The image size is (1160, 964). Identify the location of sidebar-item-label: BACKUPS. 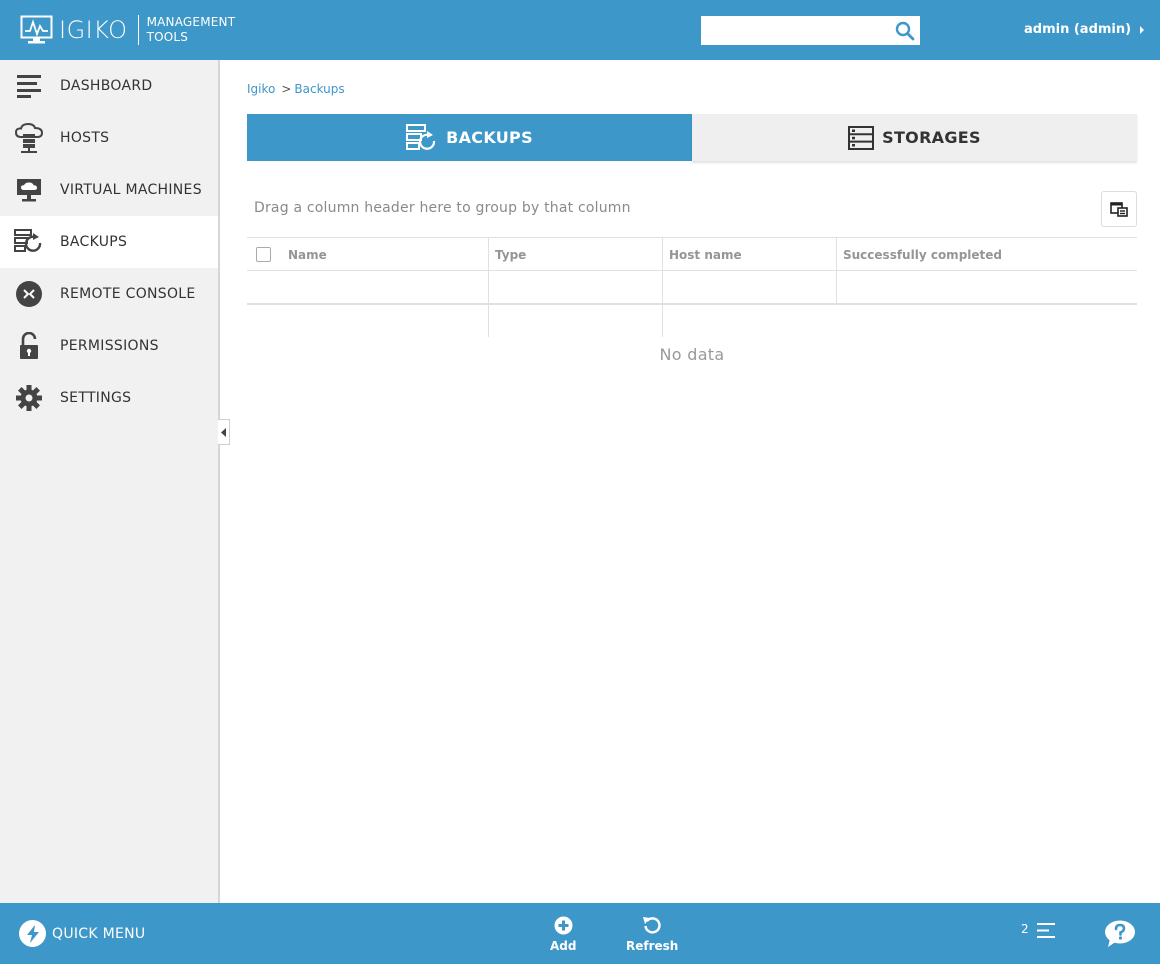
(94, 242).